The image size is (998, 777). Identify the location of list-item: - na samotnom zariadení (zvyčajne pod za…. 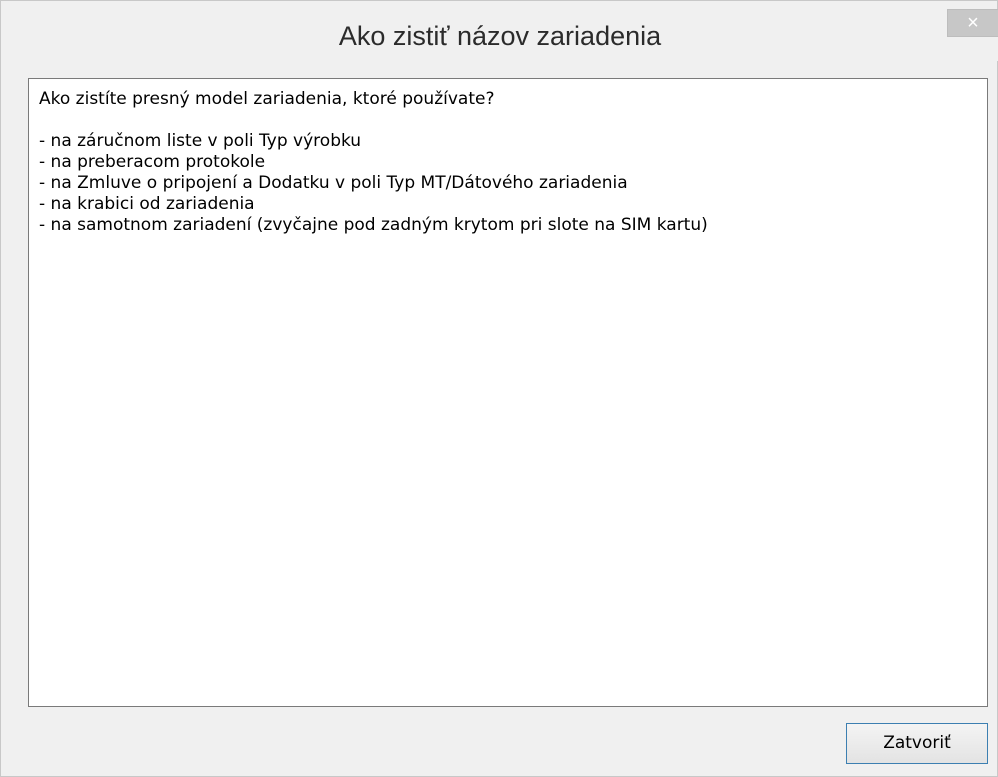
(373, 225).